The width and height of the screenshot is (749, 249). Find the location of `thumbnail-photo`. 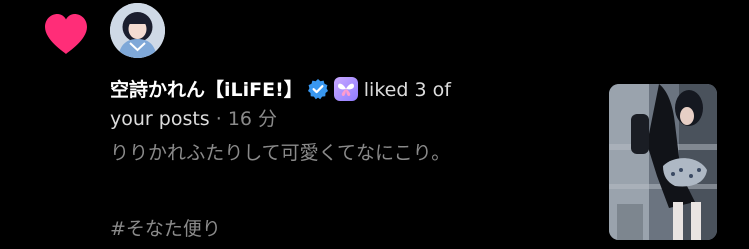

thumbnail-photo is located at coordinates (663, 162).